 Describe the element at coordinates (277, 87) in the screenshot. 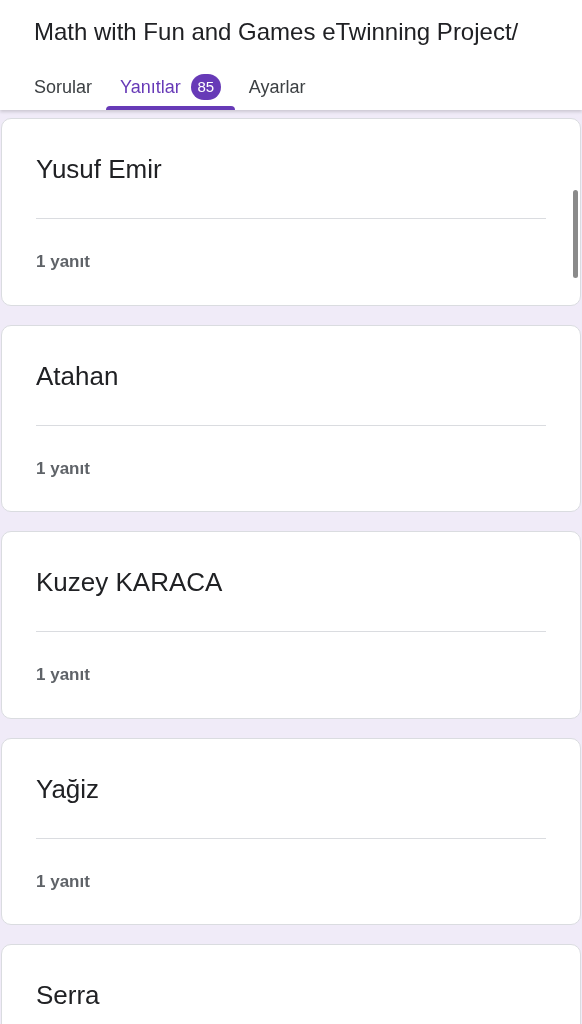

I see `tab: Ayarlar` at that location.